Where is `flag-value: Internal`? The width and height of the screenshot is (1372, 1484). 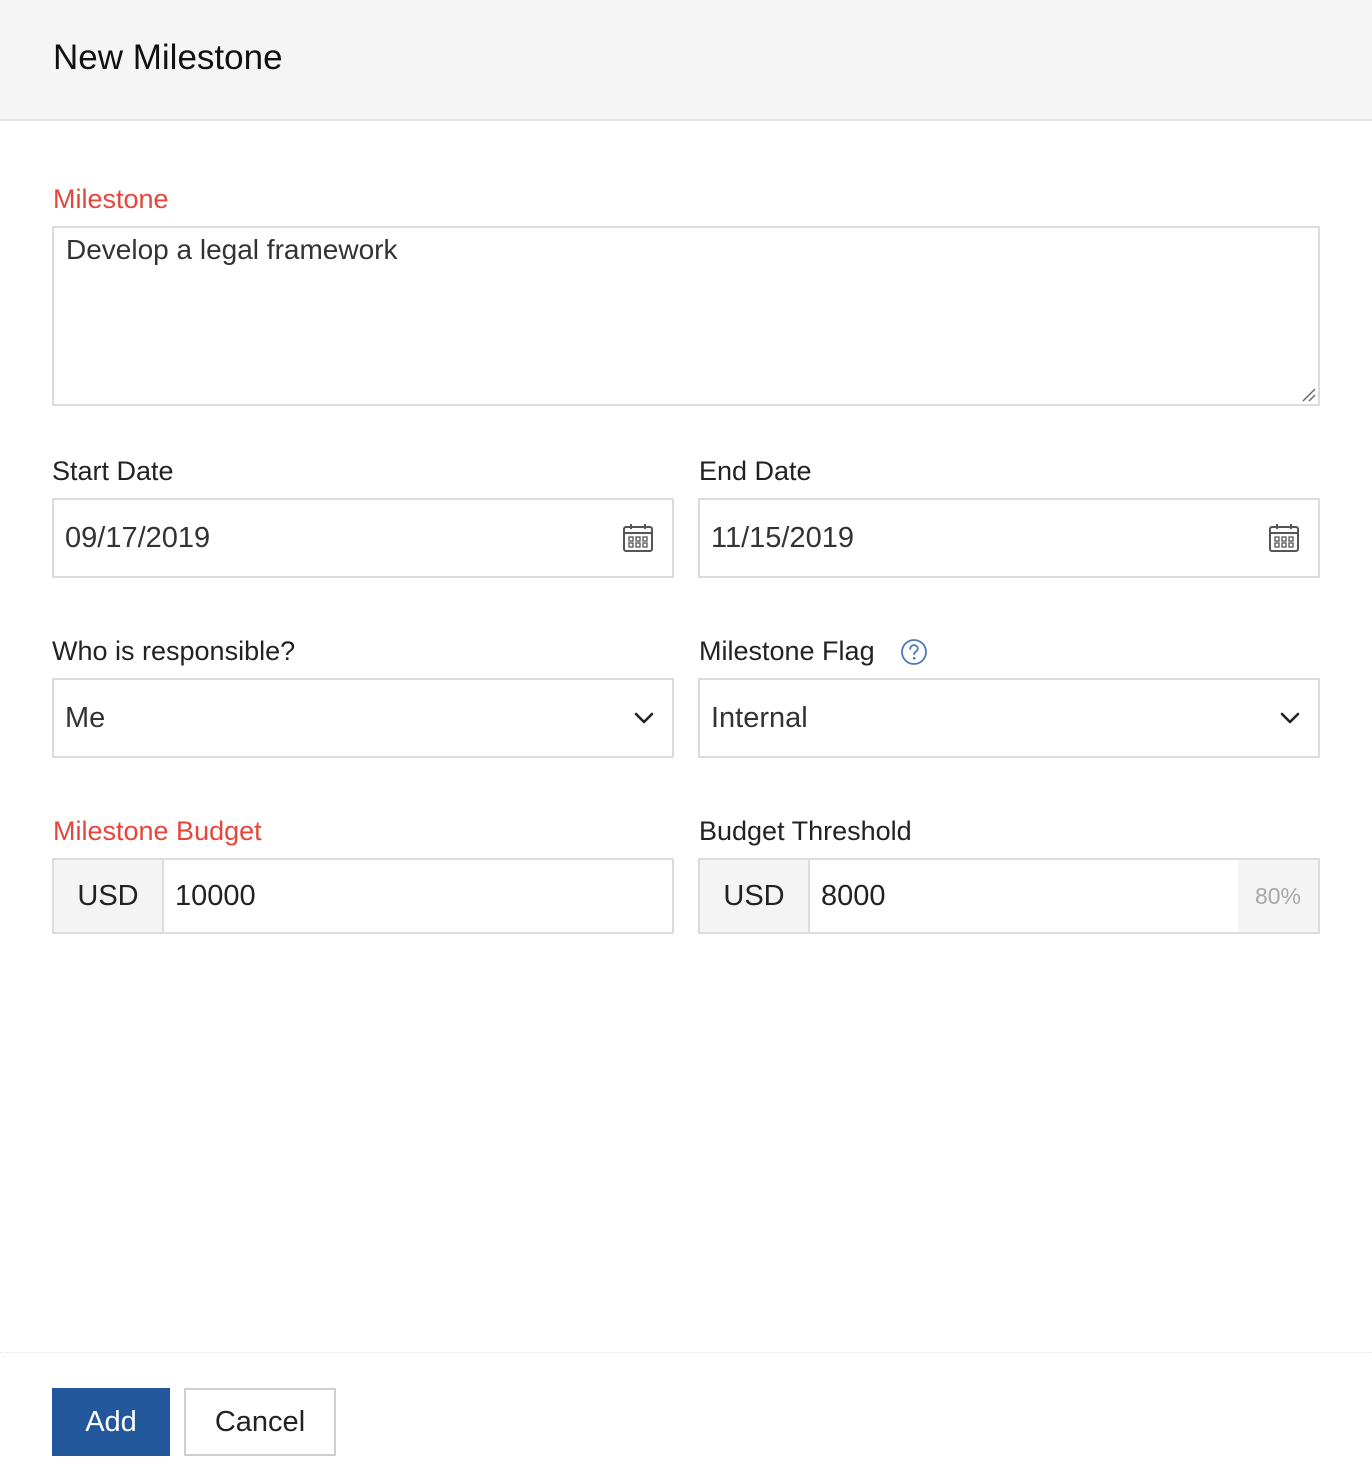
flag-value: Internal is located at coordinates (759, 718).